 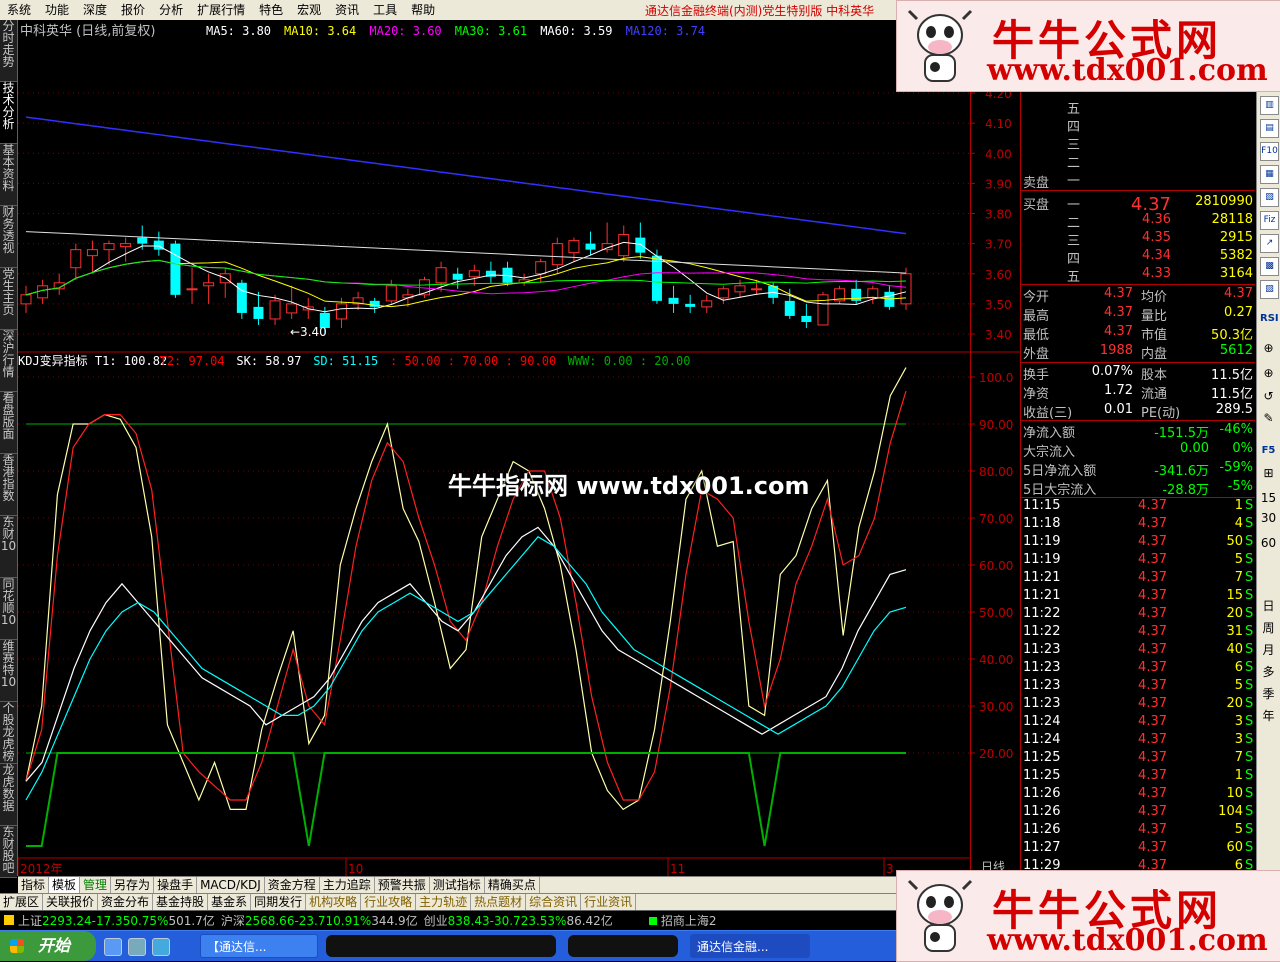 What do you see at coordinates (34, 885) in the screenshot?
I see `indicator-tab: 指标` at bounding box center [34, 885].